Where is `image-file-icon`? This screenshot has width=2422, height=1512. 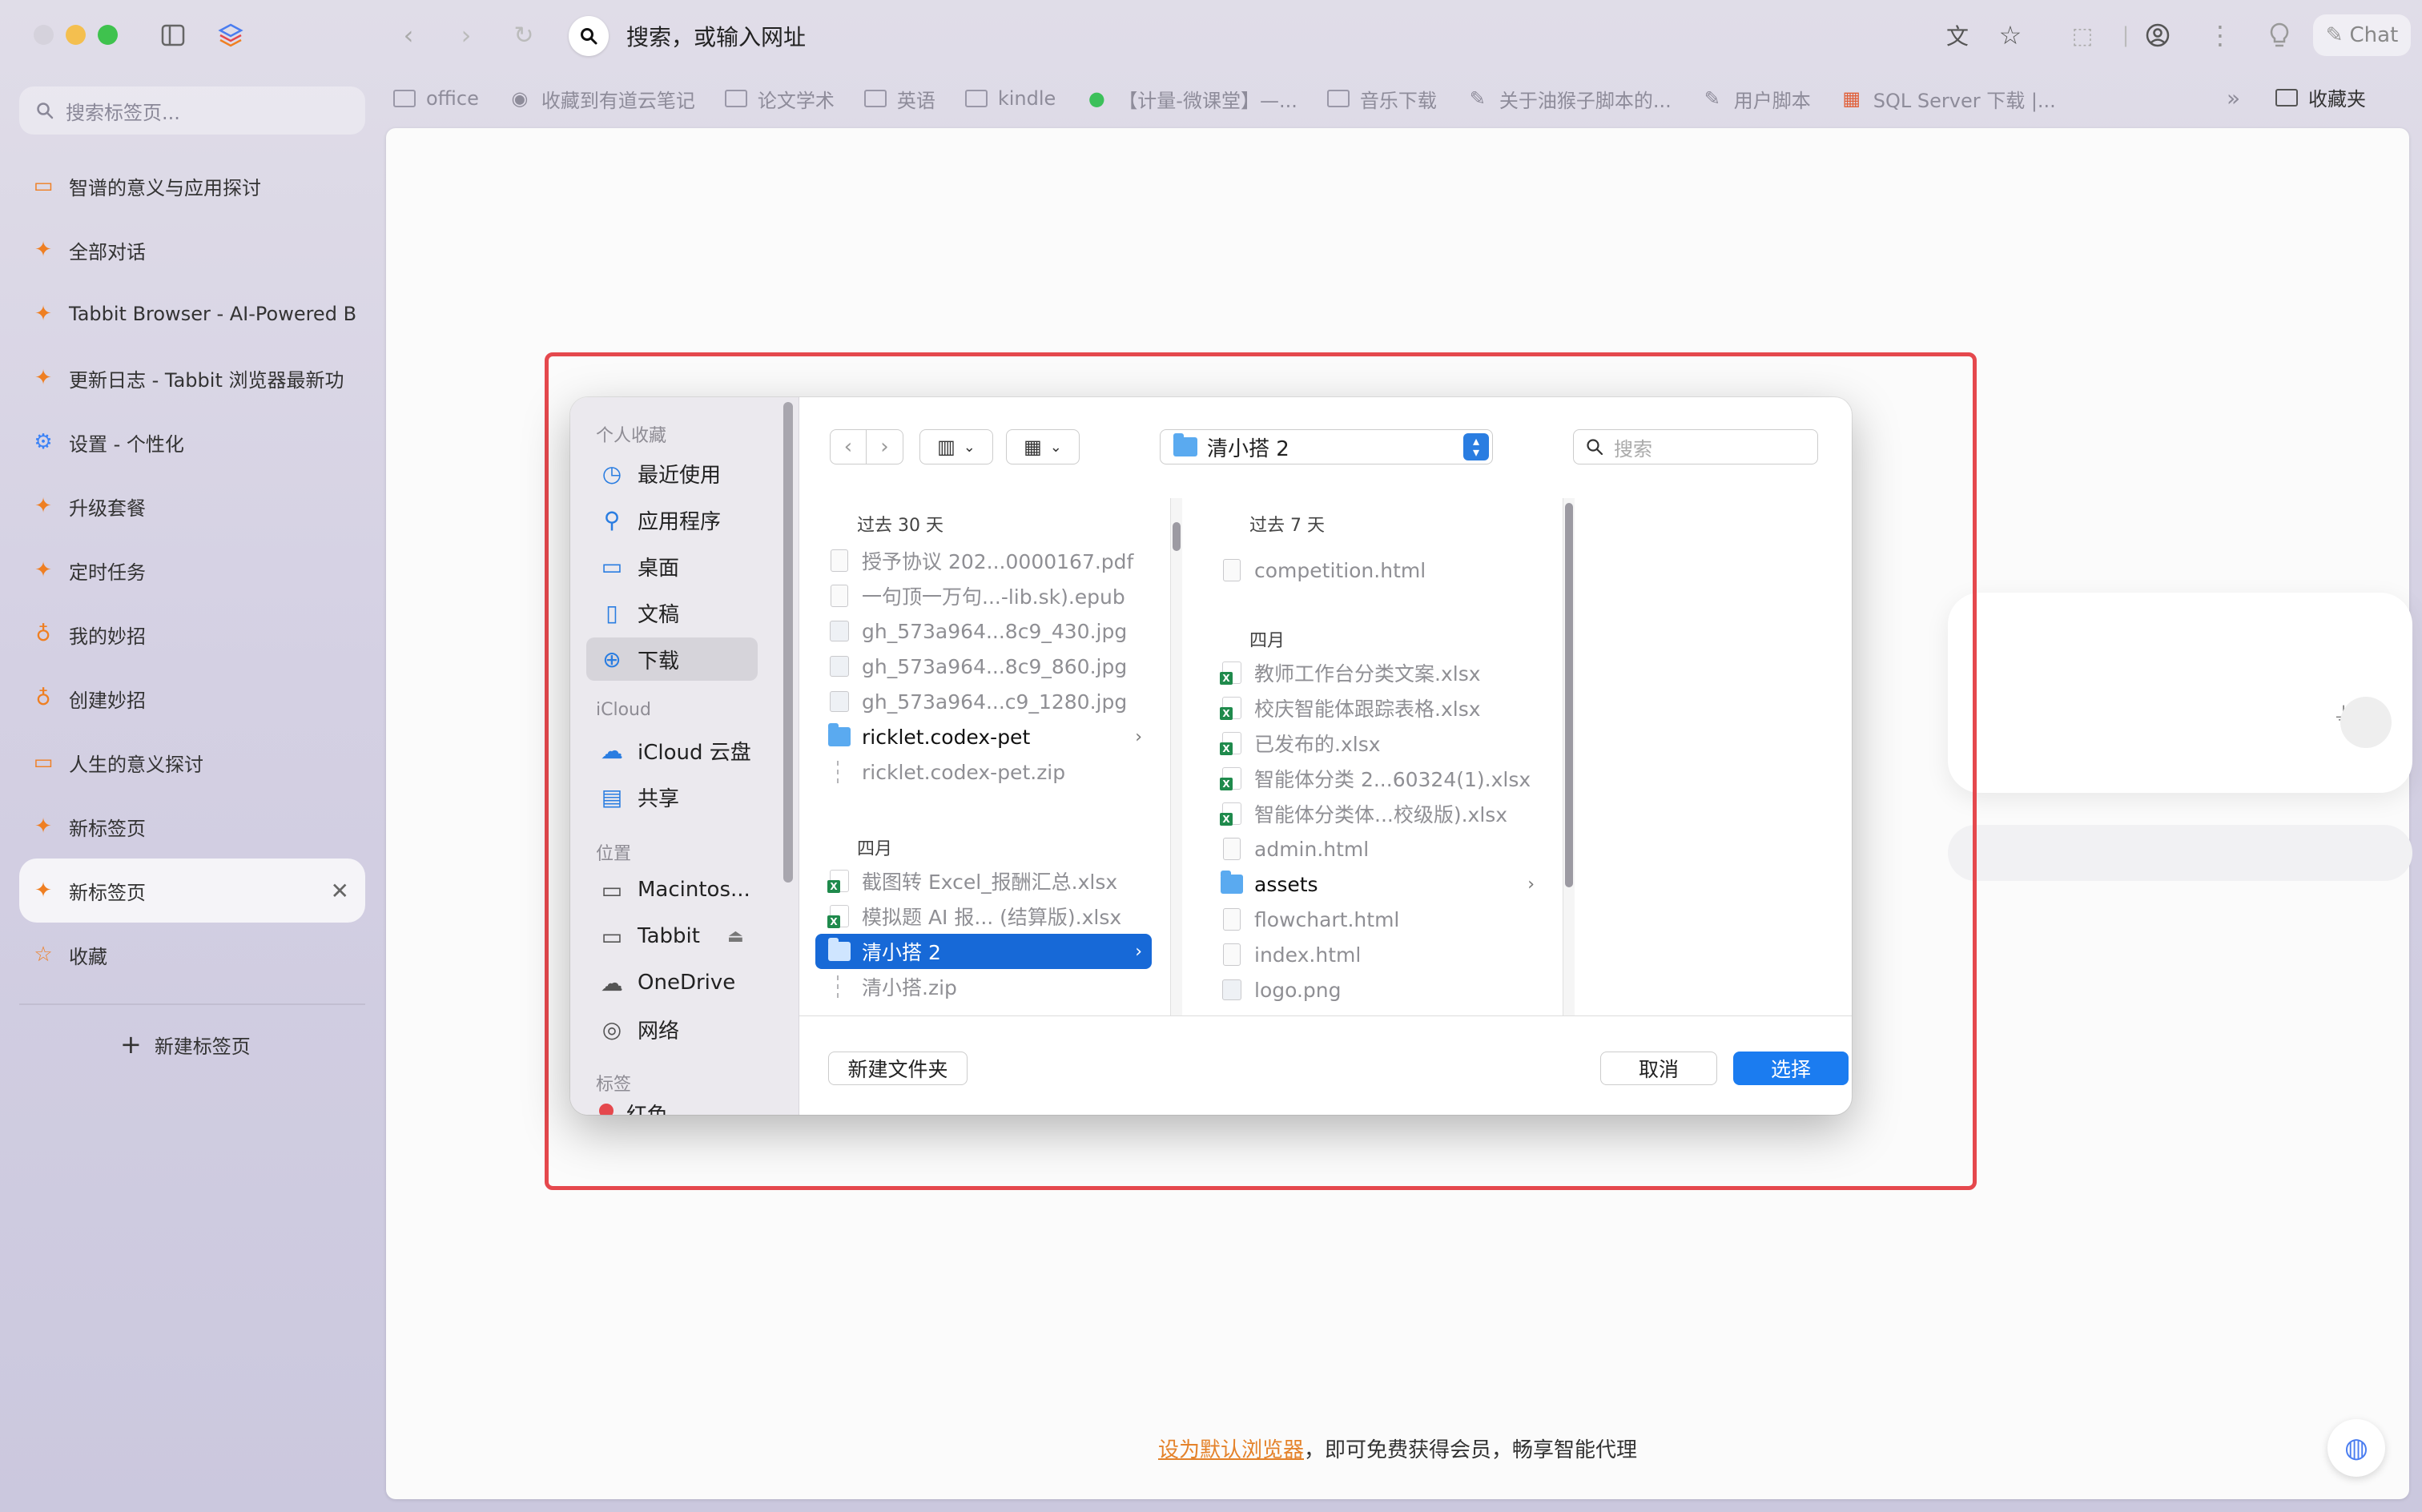
image-file-icon is located at coordinates (1232, 990).